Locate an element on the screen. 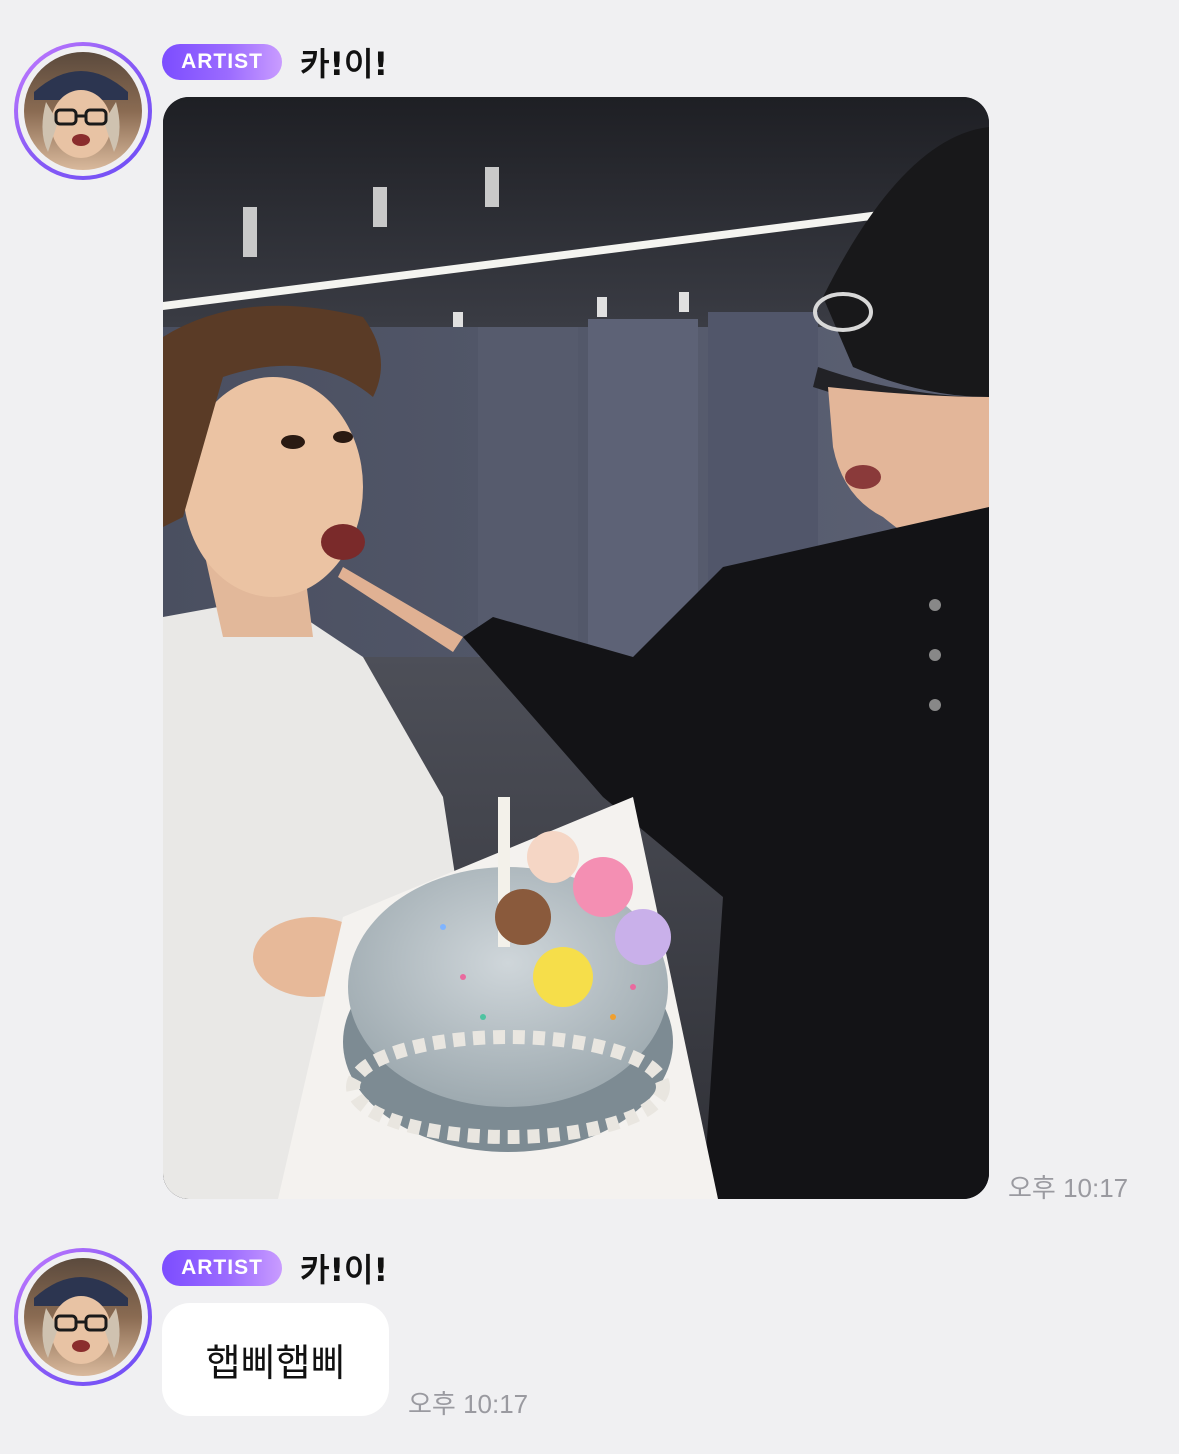  message-bubble: 햅삐햅삐 is located at coordinates (275, 1359).